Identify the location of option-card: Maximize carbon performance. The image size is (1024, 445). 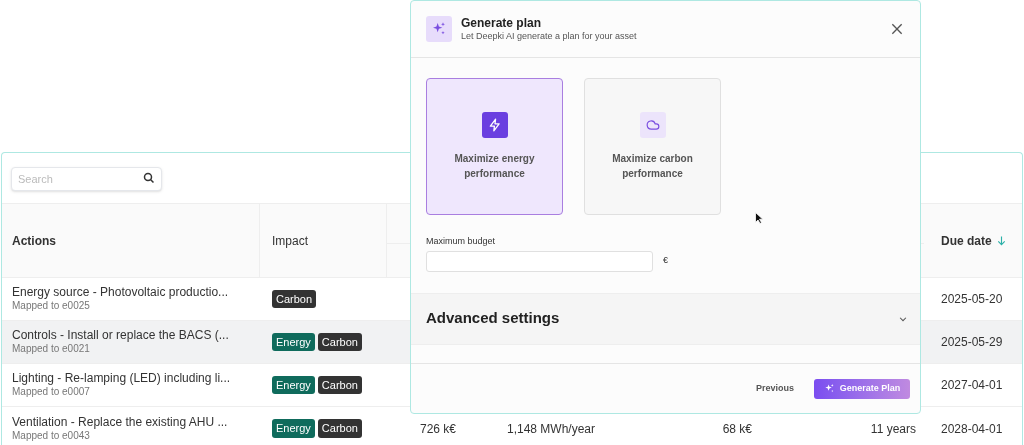
(652, 146).